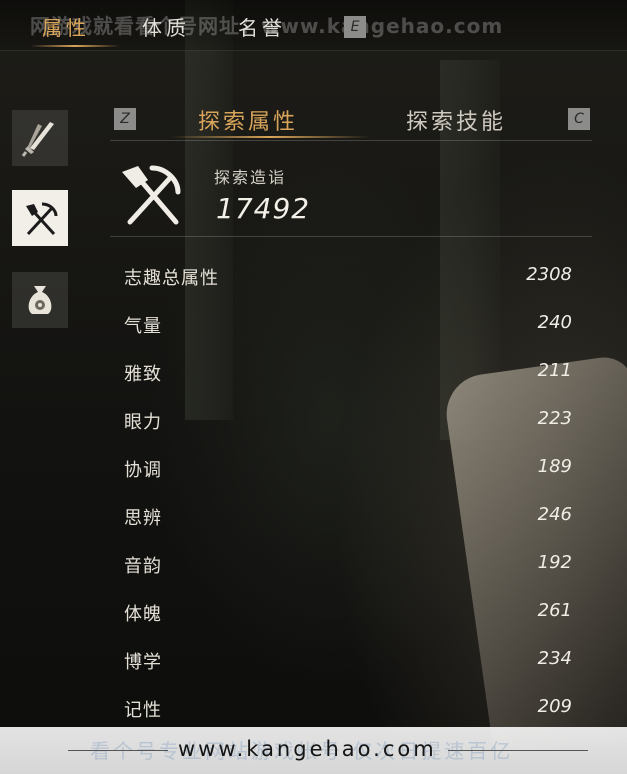  I want to click on stat-name: 协调, so click(143, 470).